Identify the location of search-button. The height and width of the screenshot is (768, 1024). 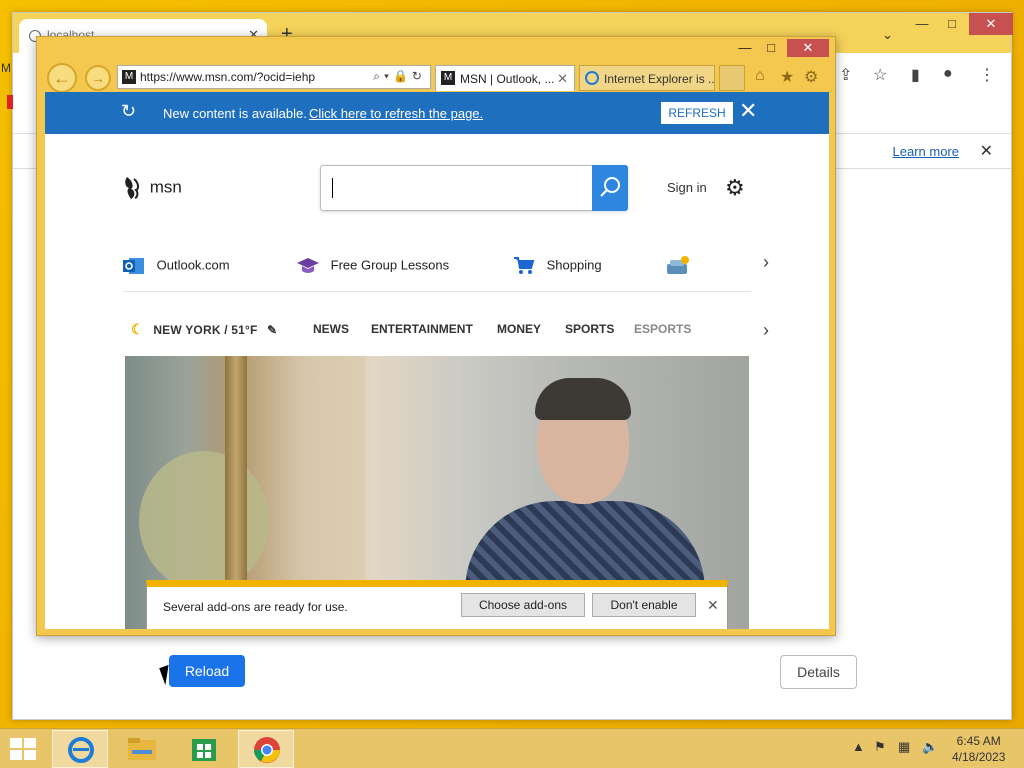
(610, 188).